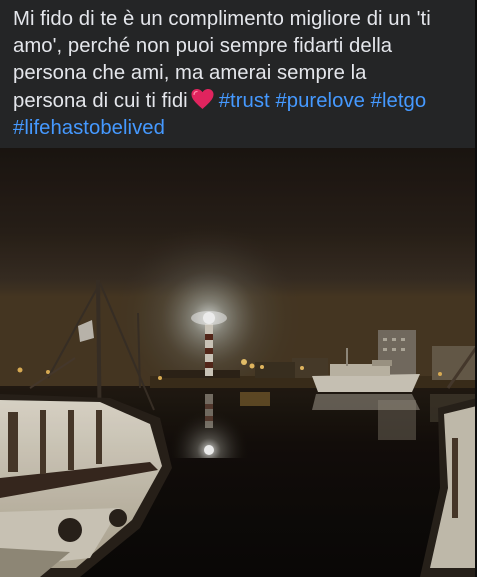 The height and width of the screenshot is (577, 477). Describe the element at coordinates (242, 128) in the screenshot. I see `caption-line-5: #lifehastobelived` at that location.